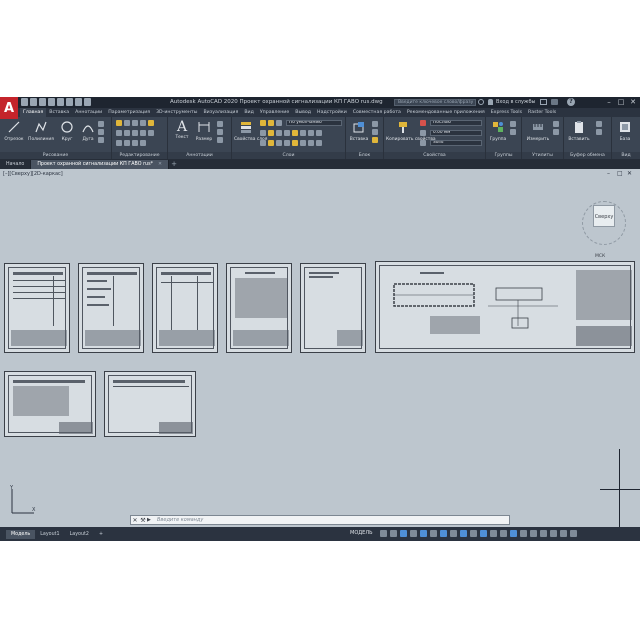  Describe the element at coordinates (271, 133) in the screenshot. I see `layer-isolate-icon` at that location.